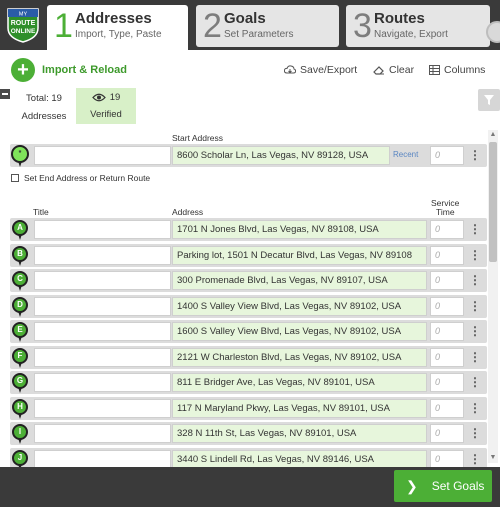 The width and height of the screenshot is (500, 507). I want to click on scroll-up-arrow: ▲, so click(493, 135).